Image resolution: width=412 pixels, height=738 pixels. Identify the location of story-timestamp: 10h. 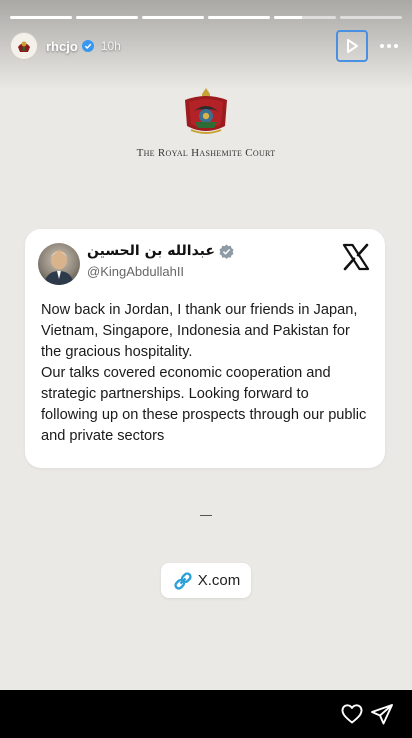
(110, 46).